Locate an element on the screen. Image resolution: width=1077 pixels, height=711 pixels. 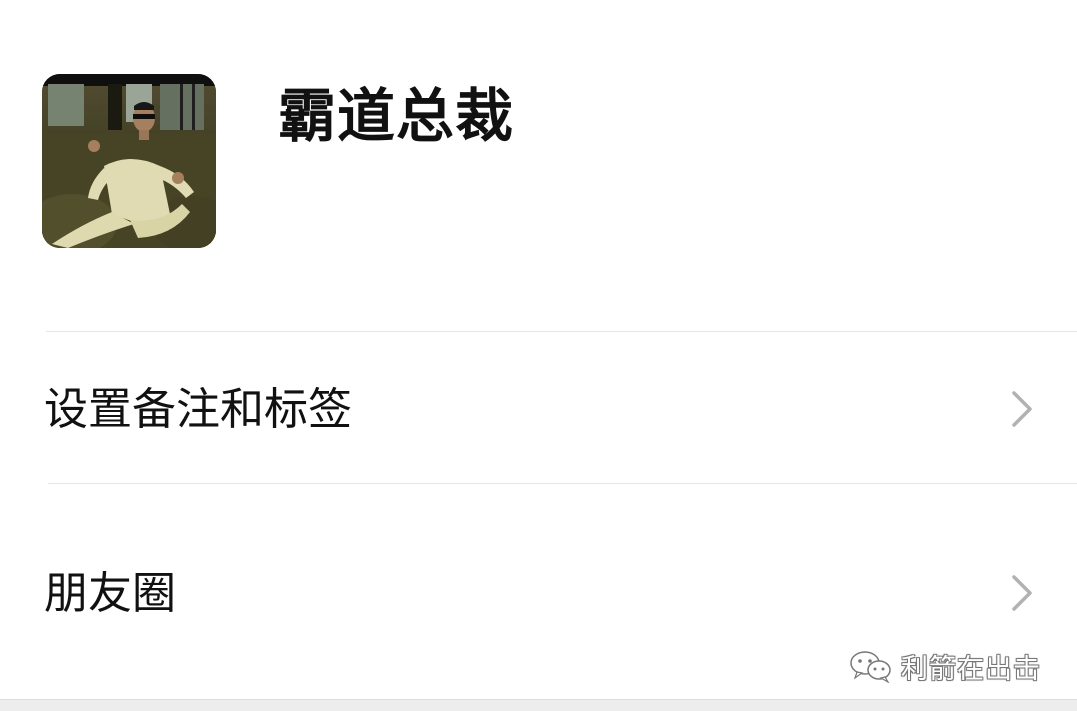
bottom-strip is located at coordinates (538, 705).